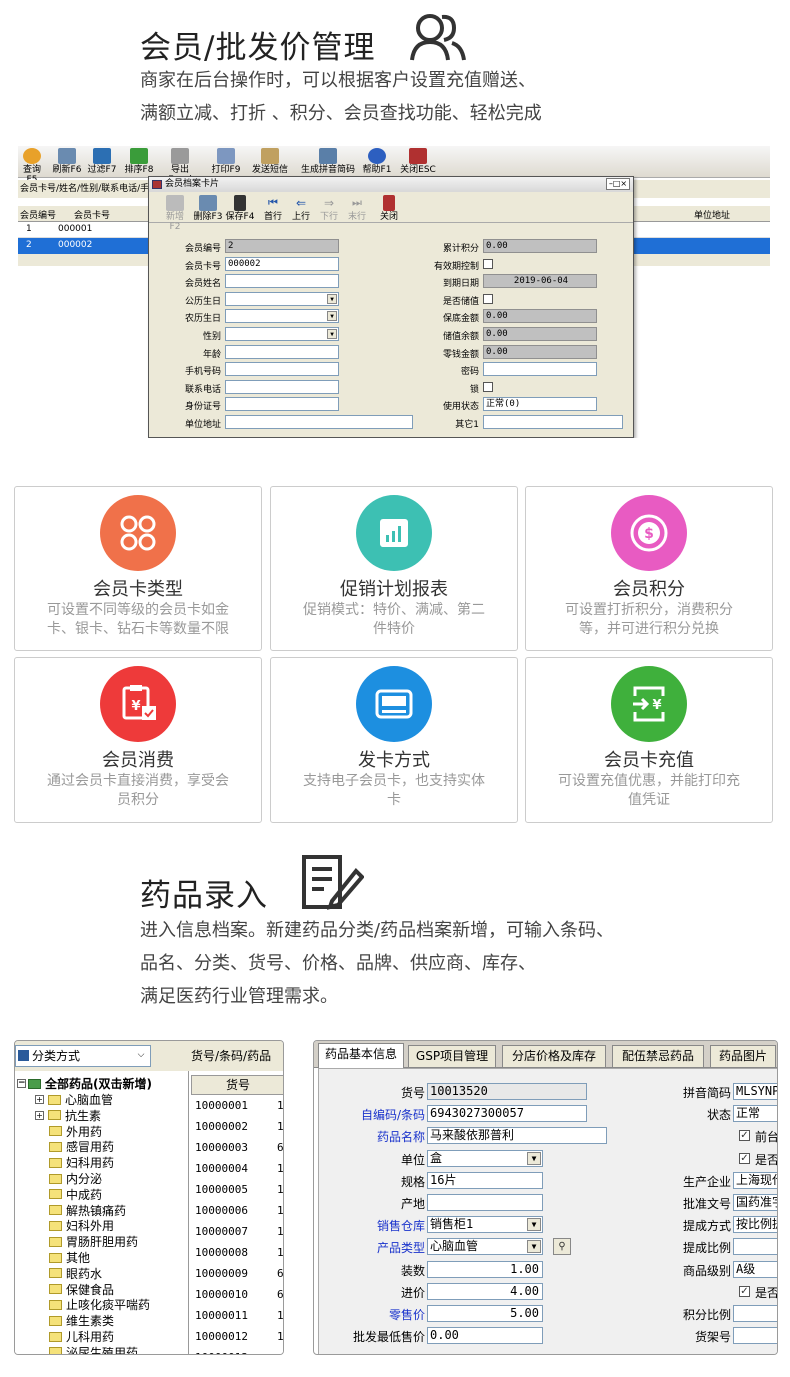 The height and width of the screenshot is (1377, 790). What do you see at coordinates (75, 1194) in the screenshot?
I see `tree-item: 中成药` at bounding box center [75, 1194].